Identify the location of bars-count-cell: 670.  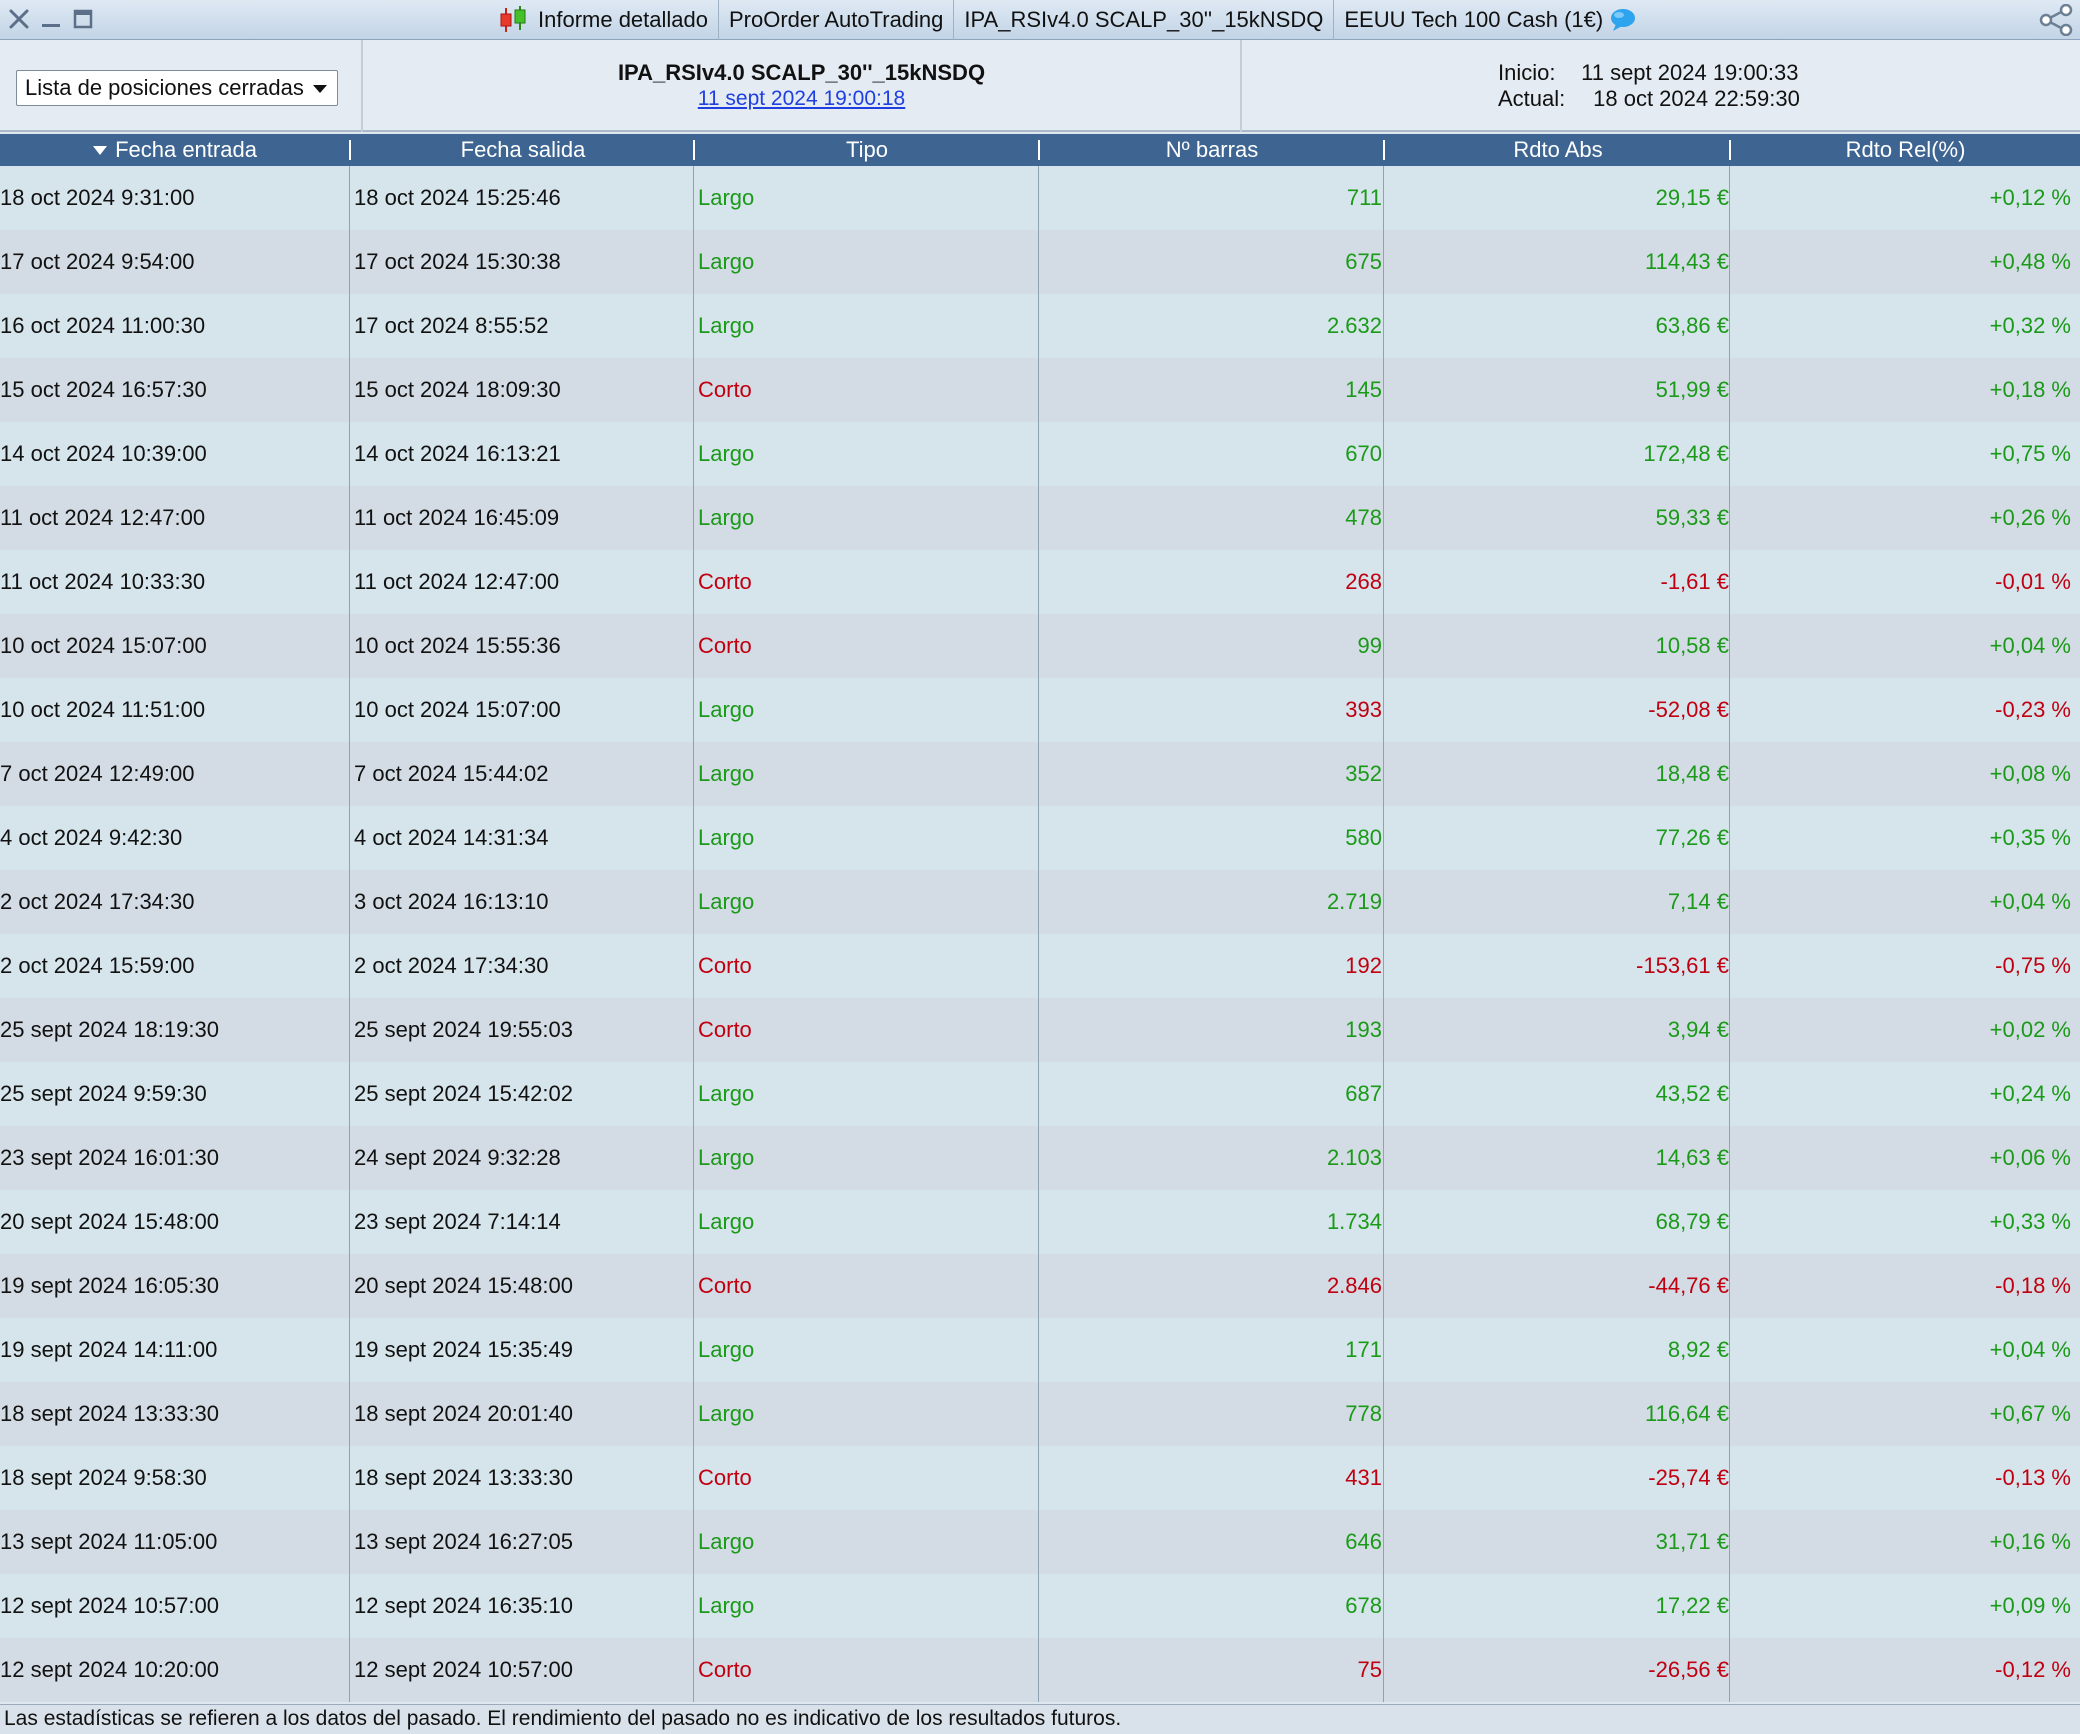
(1363, 453).